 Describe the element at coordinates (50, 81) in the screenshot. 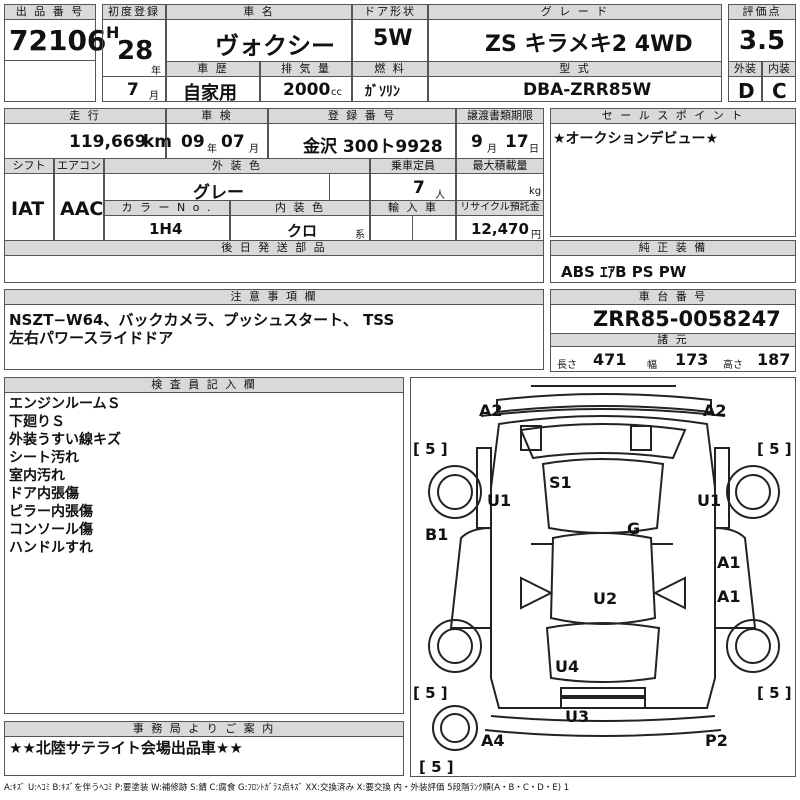

I see `lot-blank` at that location.